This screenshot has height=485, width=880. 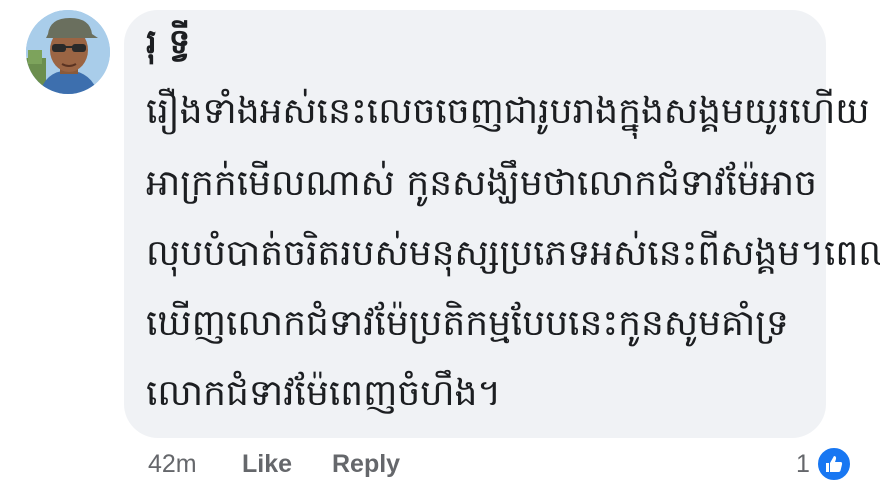 I want to click on comment-actions: 42m Like Reply, so click(x=274, y=464).